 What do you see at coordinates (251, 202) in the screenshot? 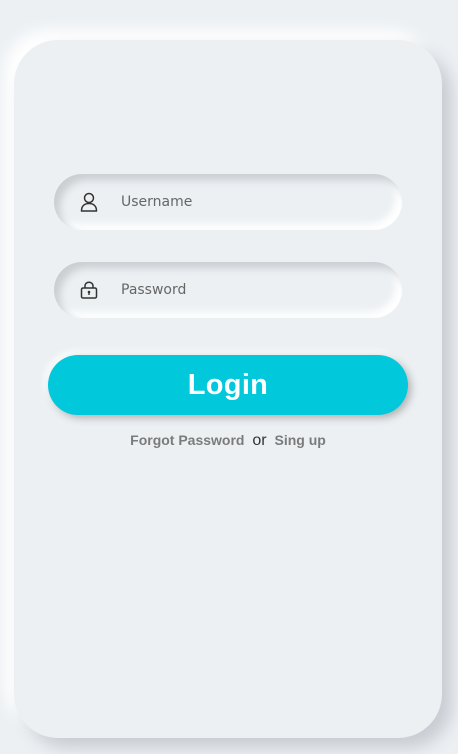
I see `username-input` at bounding box center [251, 202].